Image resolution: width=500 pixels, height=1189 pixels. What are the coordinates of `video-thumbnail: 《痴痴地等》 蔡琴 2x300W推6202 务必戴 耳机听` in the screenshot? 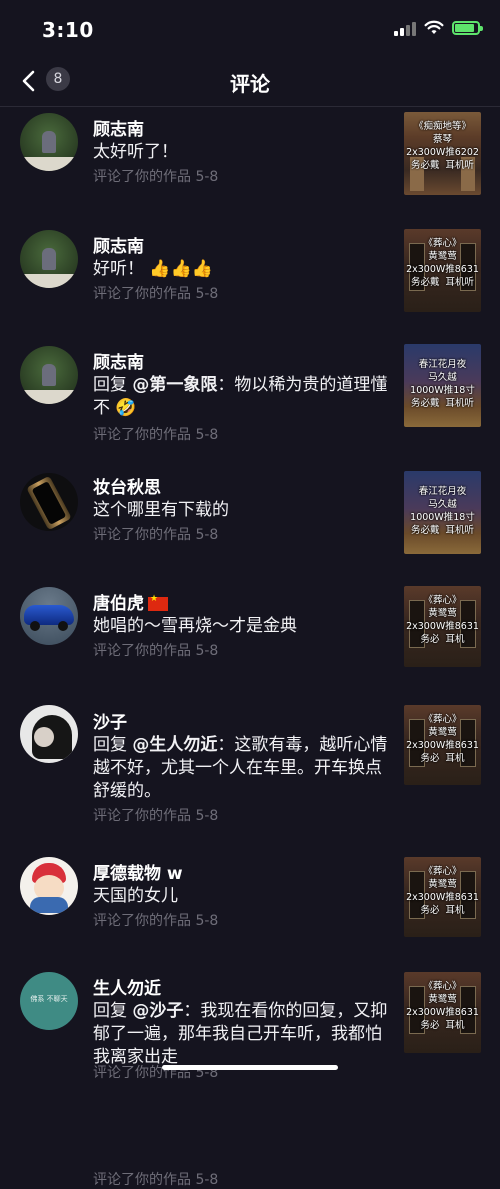 It's located at (442, 153).